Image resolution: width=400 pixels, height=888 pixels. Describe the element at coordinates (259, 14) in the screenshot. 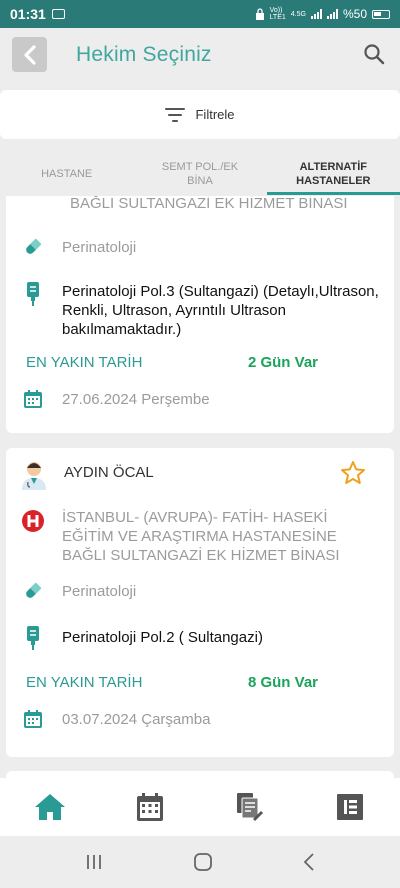

I see `lock-icon` at that location.